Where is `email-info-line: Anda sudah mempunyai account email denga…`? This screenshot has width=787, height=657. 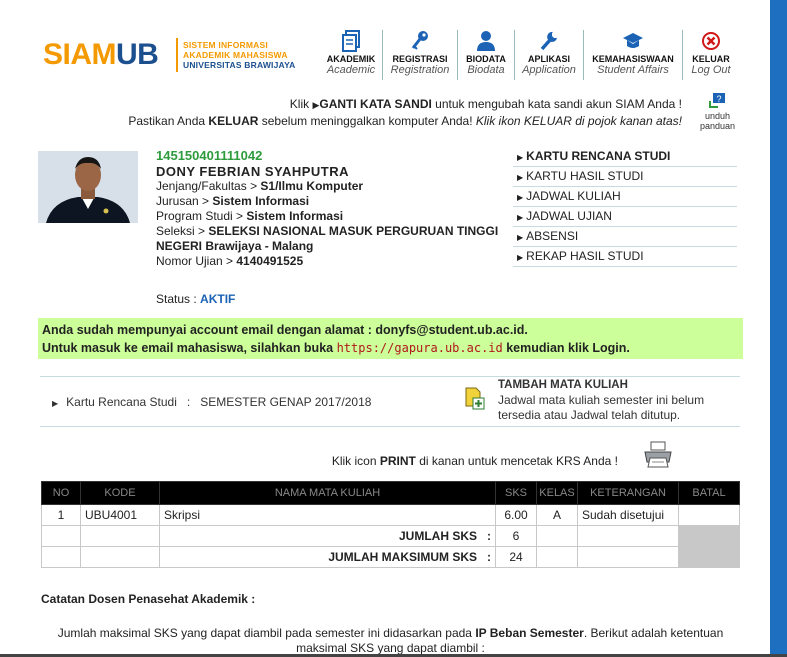 email-info-line: Anda sudah mempunyai account email denga… is located at coordinates (285, 330).